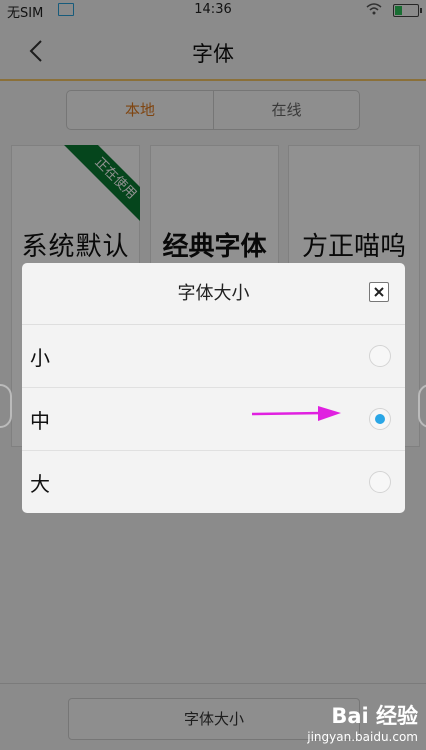 This screenshot has height=750, width=426. Describe the element at coordinates (40, 358) in the screenshot. I see `option-label: 小` at that location.